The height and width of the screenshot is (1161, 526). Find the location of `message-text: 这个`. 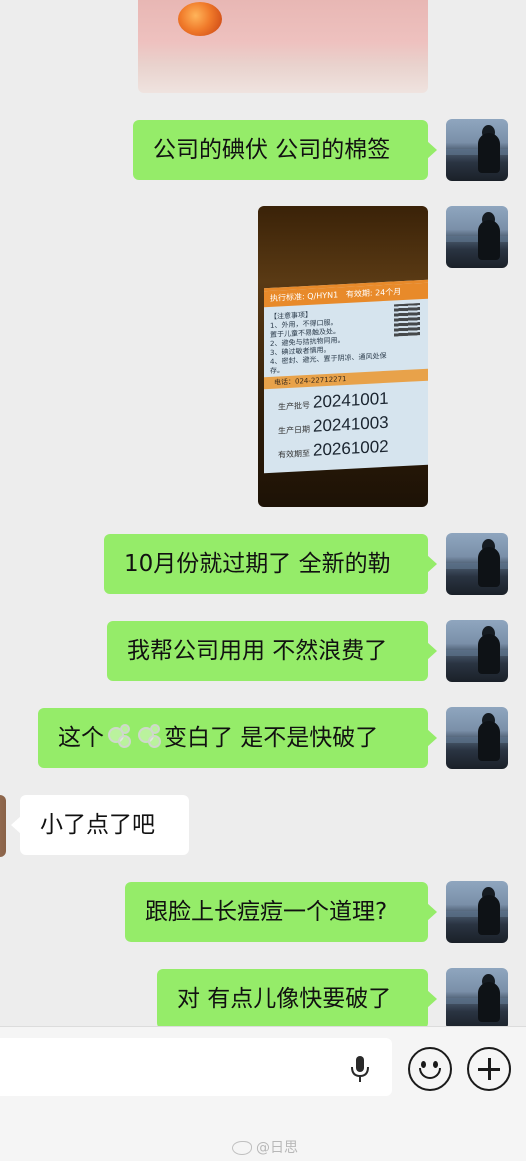

message-text: 这个 is located at coordinates (81, 738).